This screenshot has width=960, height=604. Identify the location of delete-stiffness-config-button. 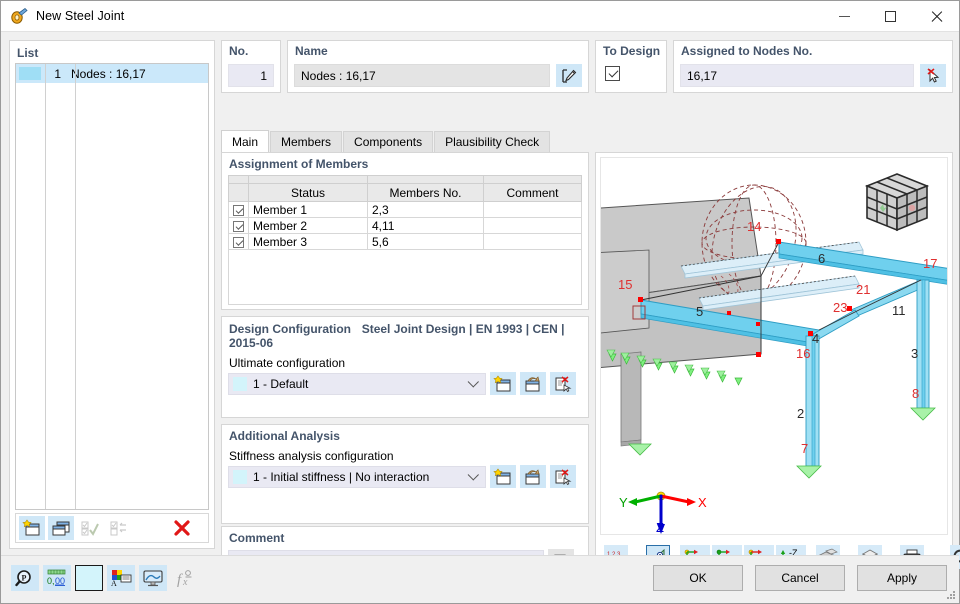
(563, 476).